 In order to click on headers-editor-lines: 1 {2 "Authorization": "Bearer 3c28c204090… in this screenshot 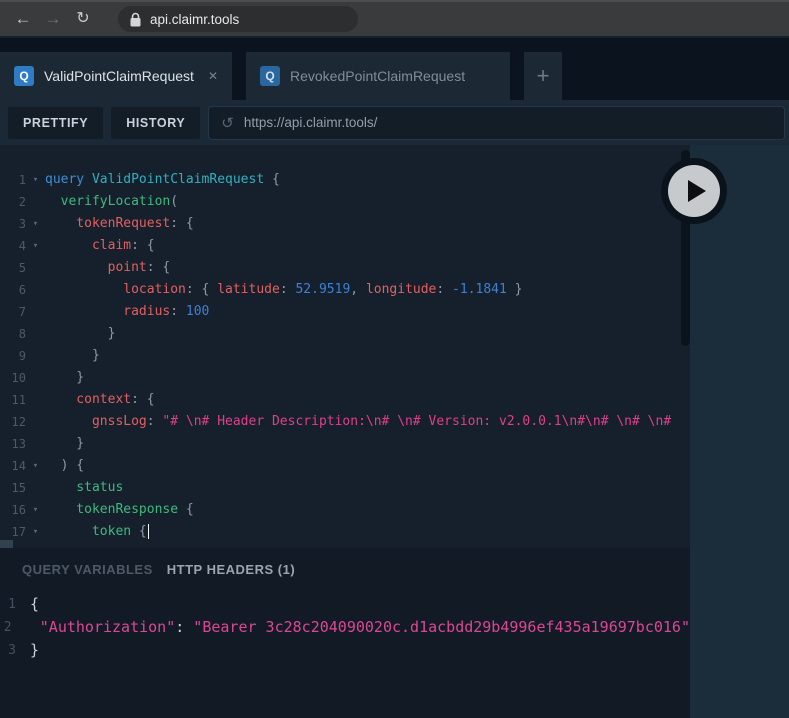, I will do `click(345, 627)`.